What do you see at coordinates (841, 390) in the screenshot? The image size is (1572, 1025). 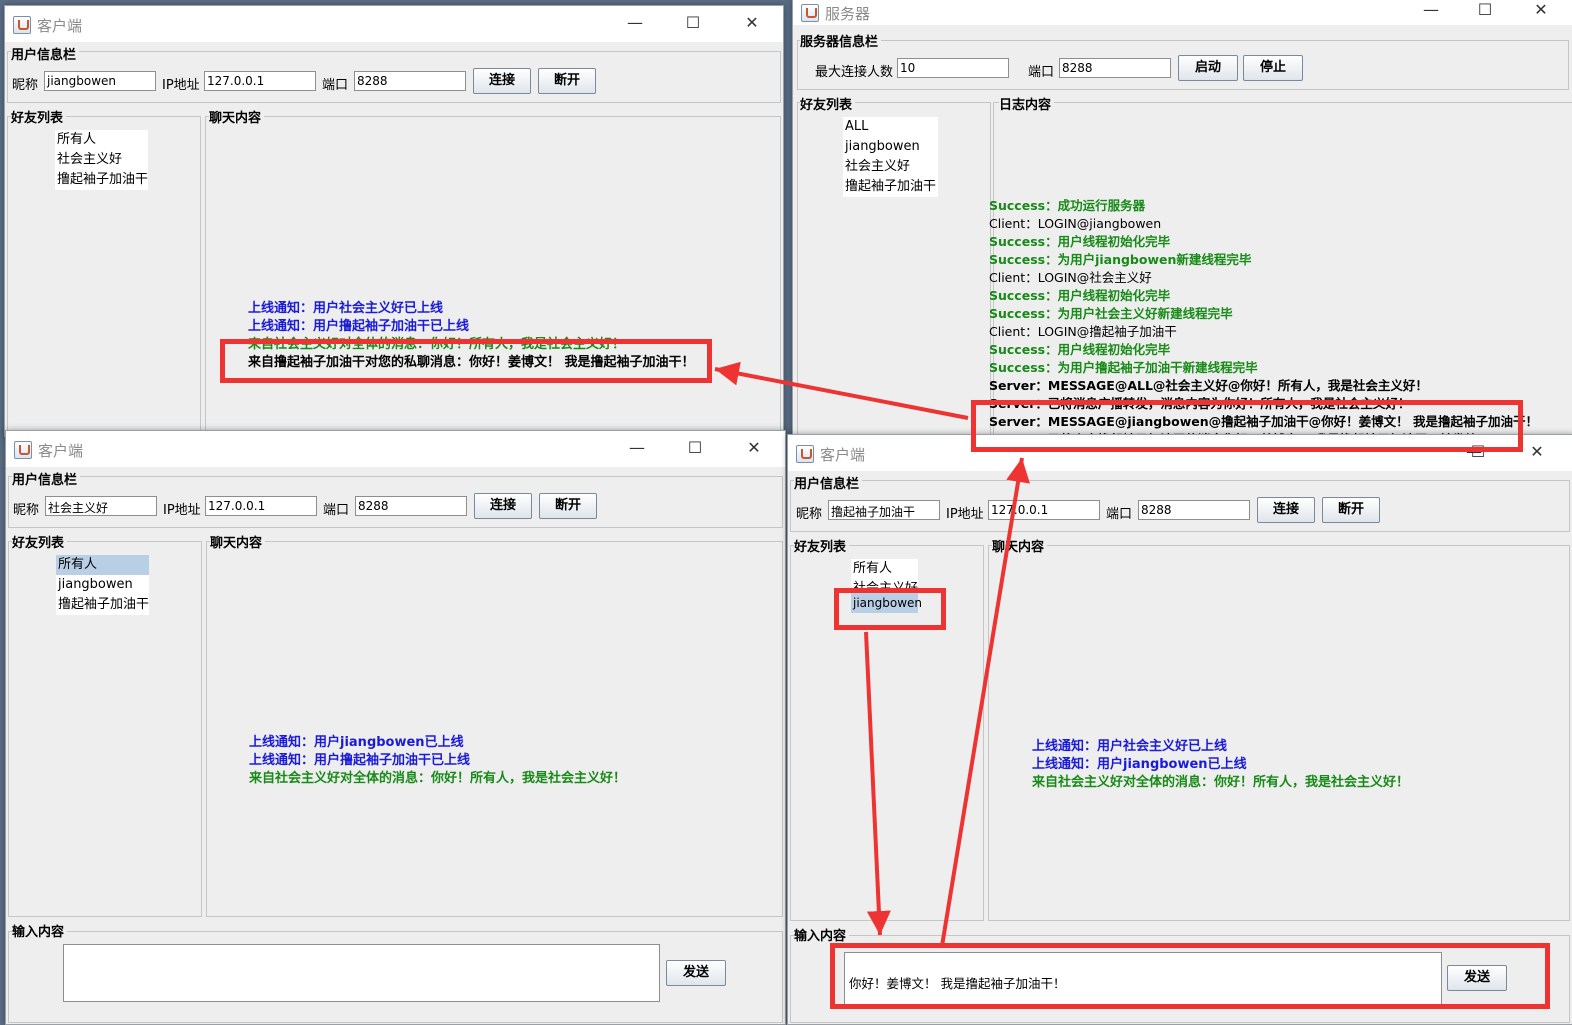 I see `arrow-server-to-client` at bounding box center [841, 390].